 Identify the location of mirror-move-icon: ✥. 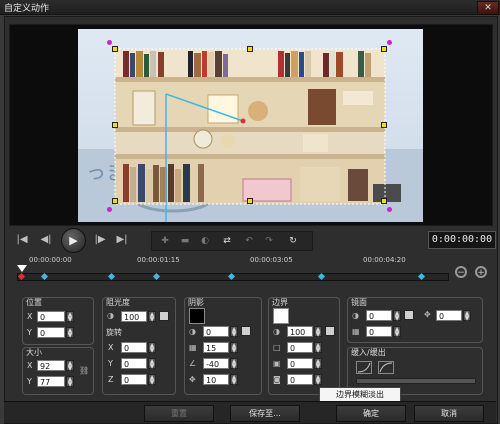
(427, 314).